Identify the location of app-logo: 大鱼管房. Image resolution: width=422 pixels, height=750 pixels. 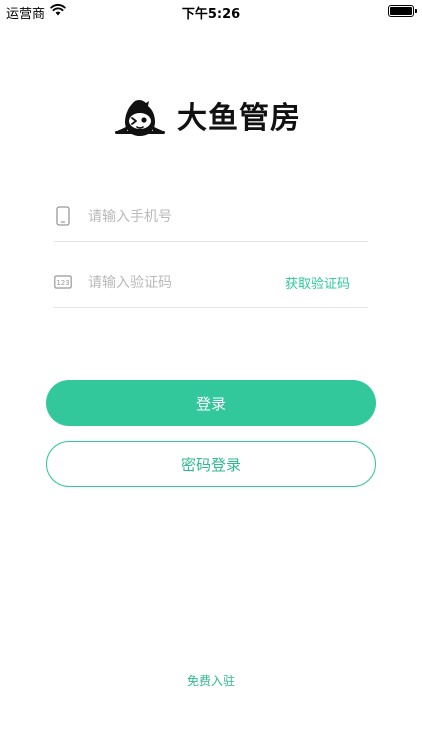
(213, 120).